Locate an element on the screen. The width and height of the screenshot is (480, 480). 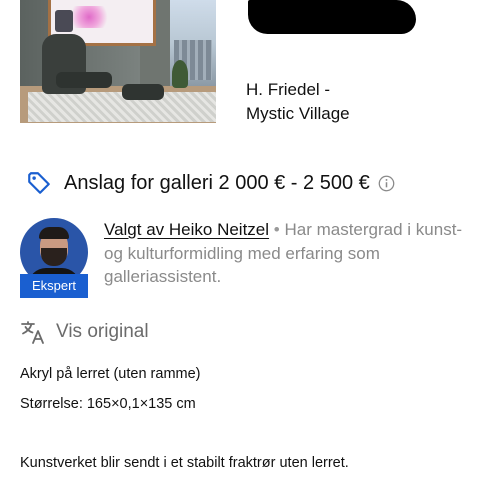
image-plant is located at coordinates (180, 74).